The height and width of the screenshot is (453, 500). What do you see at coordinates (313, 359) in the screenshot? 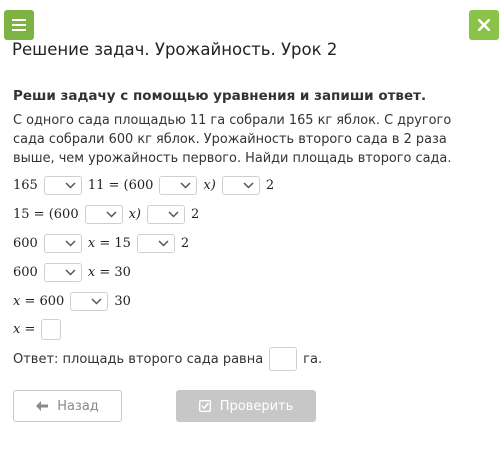
I see `answer-suffix: га.` at bounding box center [313, 359].